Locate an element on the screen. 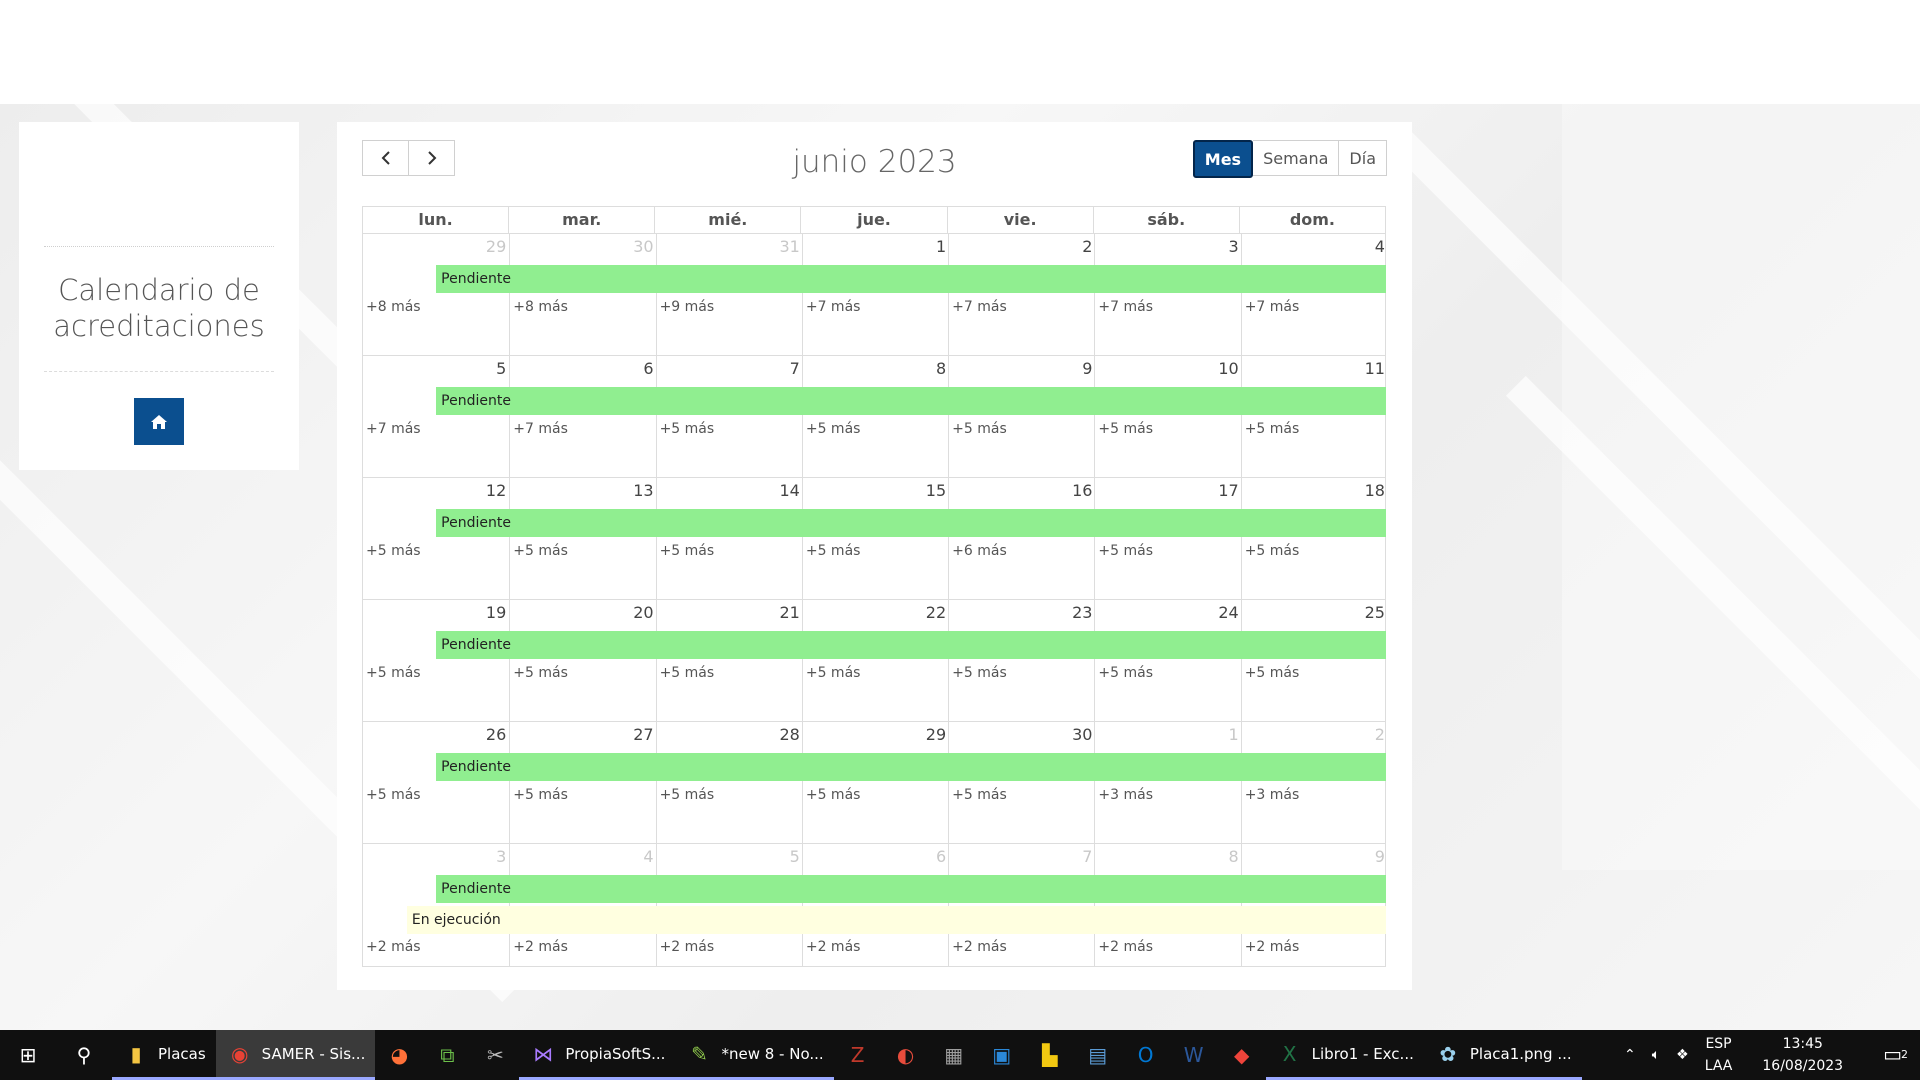  calendar-event: En ejecución is located at coordinates (896, 920).